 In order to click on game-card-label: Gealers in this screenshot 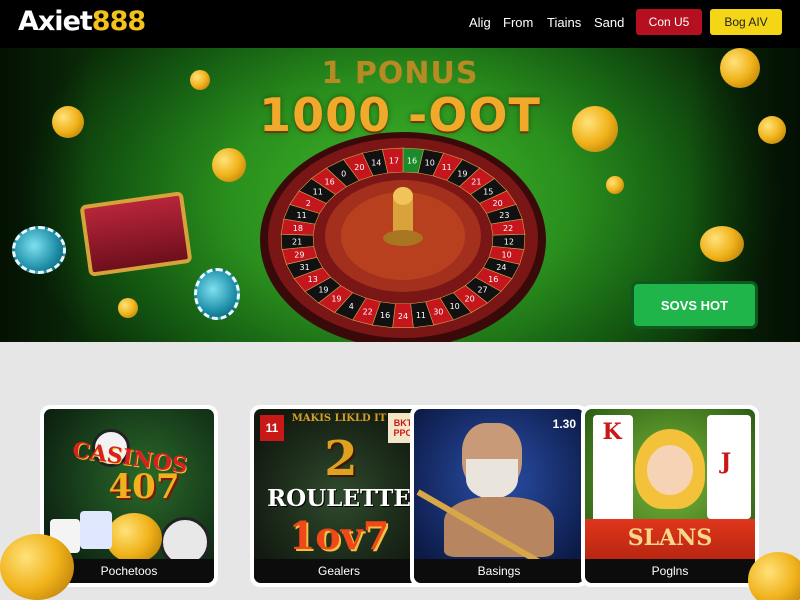, I will do `click(339, 571)`.